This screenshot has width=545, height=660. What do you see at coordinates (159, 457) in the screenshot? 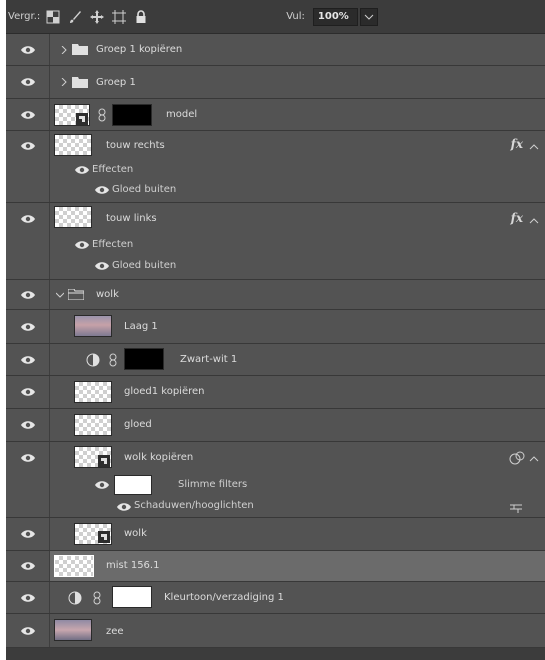
I see `layer-name: wolk kopiëren` at bounding box center [159, 457].